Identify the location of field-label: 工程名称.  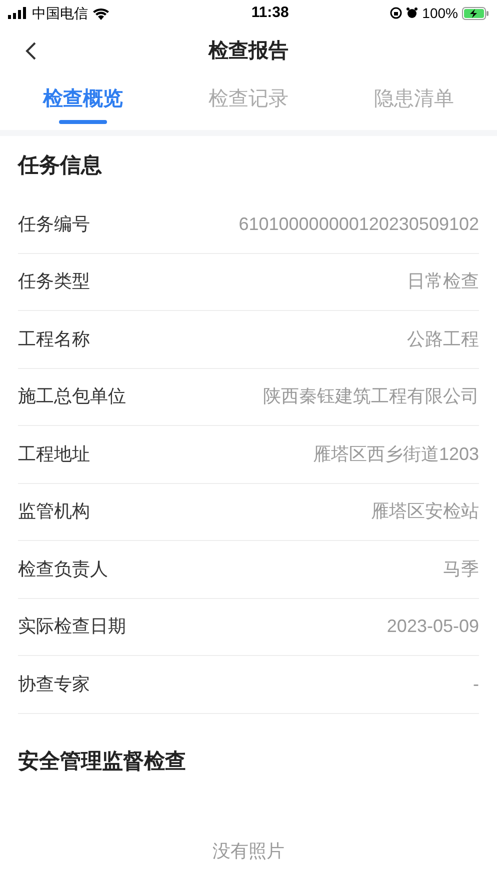
(54, 339).